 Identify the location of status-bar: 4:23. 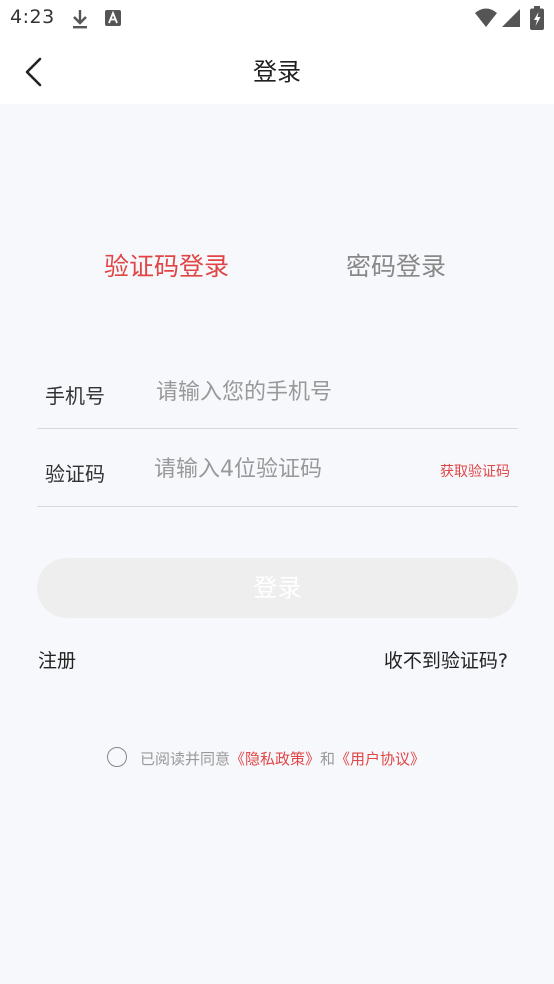
(277, 19).